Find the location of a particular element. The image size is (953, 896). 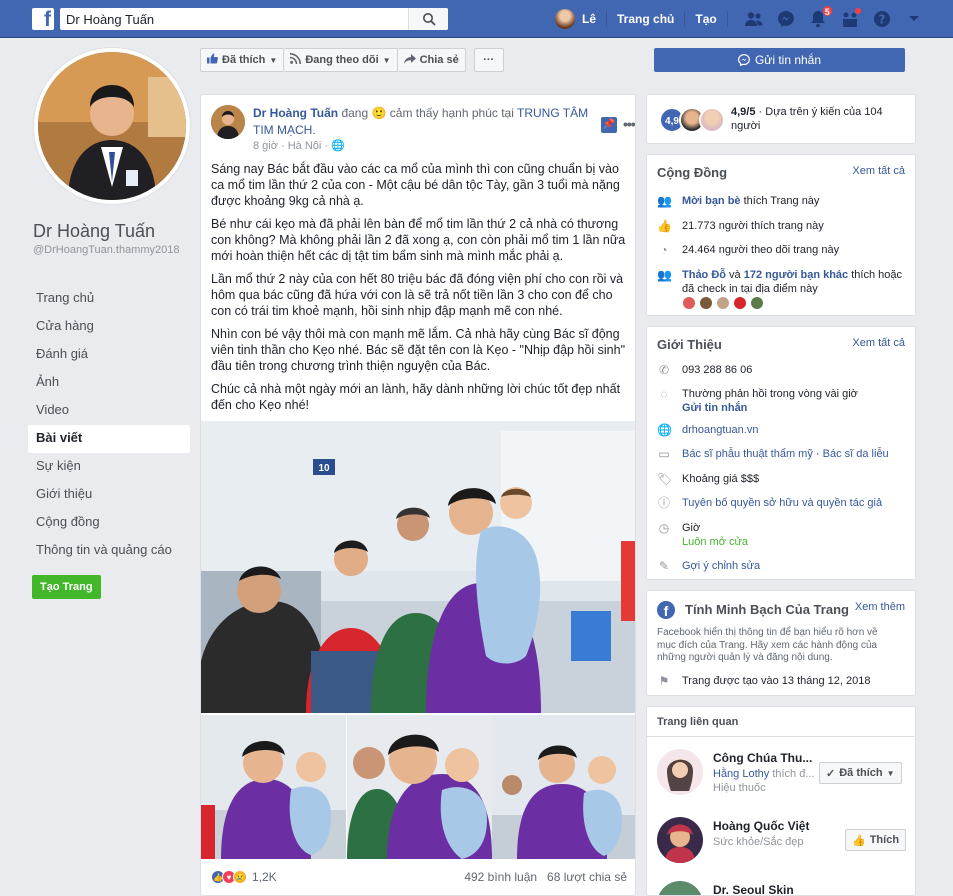

invite-friends-link: Mời bạn bè is located at coordinates (711, 201).